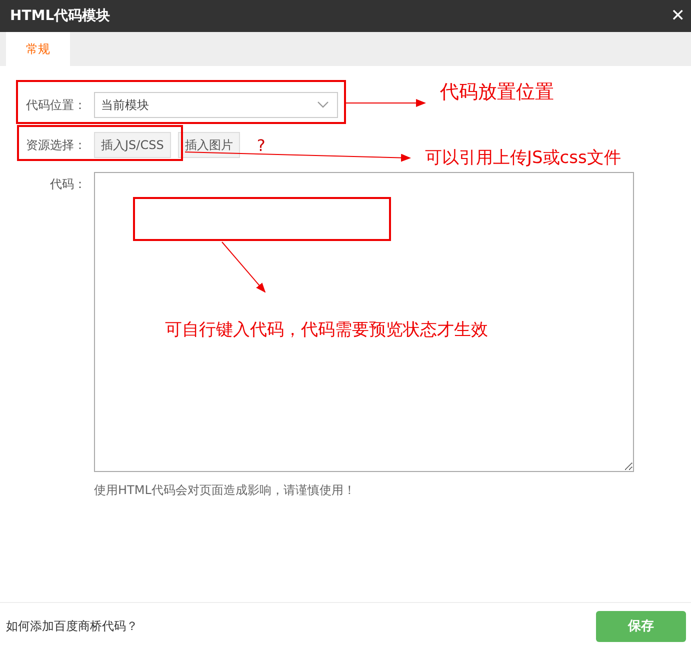 This screenshot has width=691, height=648. I want to click on annotation-text: 代码放置位置, so click(497, 92).